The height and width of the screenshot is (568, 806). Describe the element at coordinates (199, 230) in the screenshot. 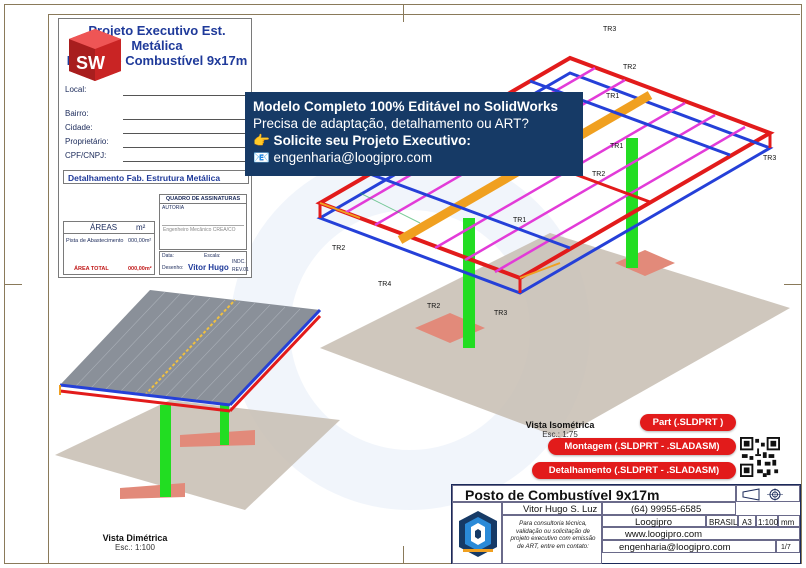

I see `sign-engineer: Engenheiro Mecânico CREA/CO` at that location.